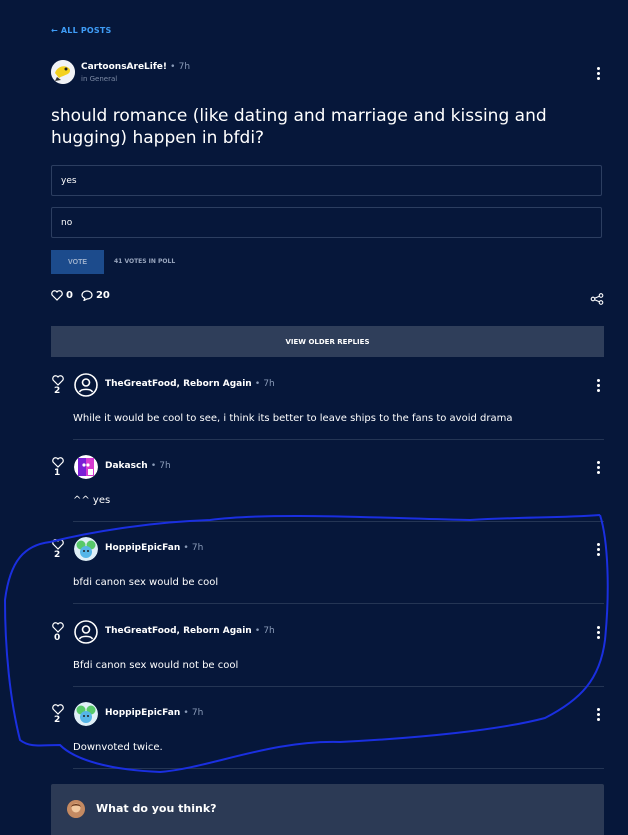 This screenshot has width=628, height=835. I want to click on reply-author-name: Dakasch, so click(126, 466).